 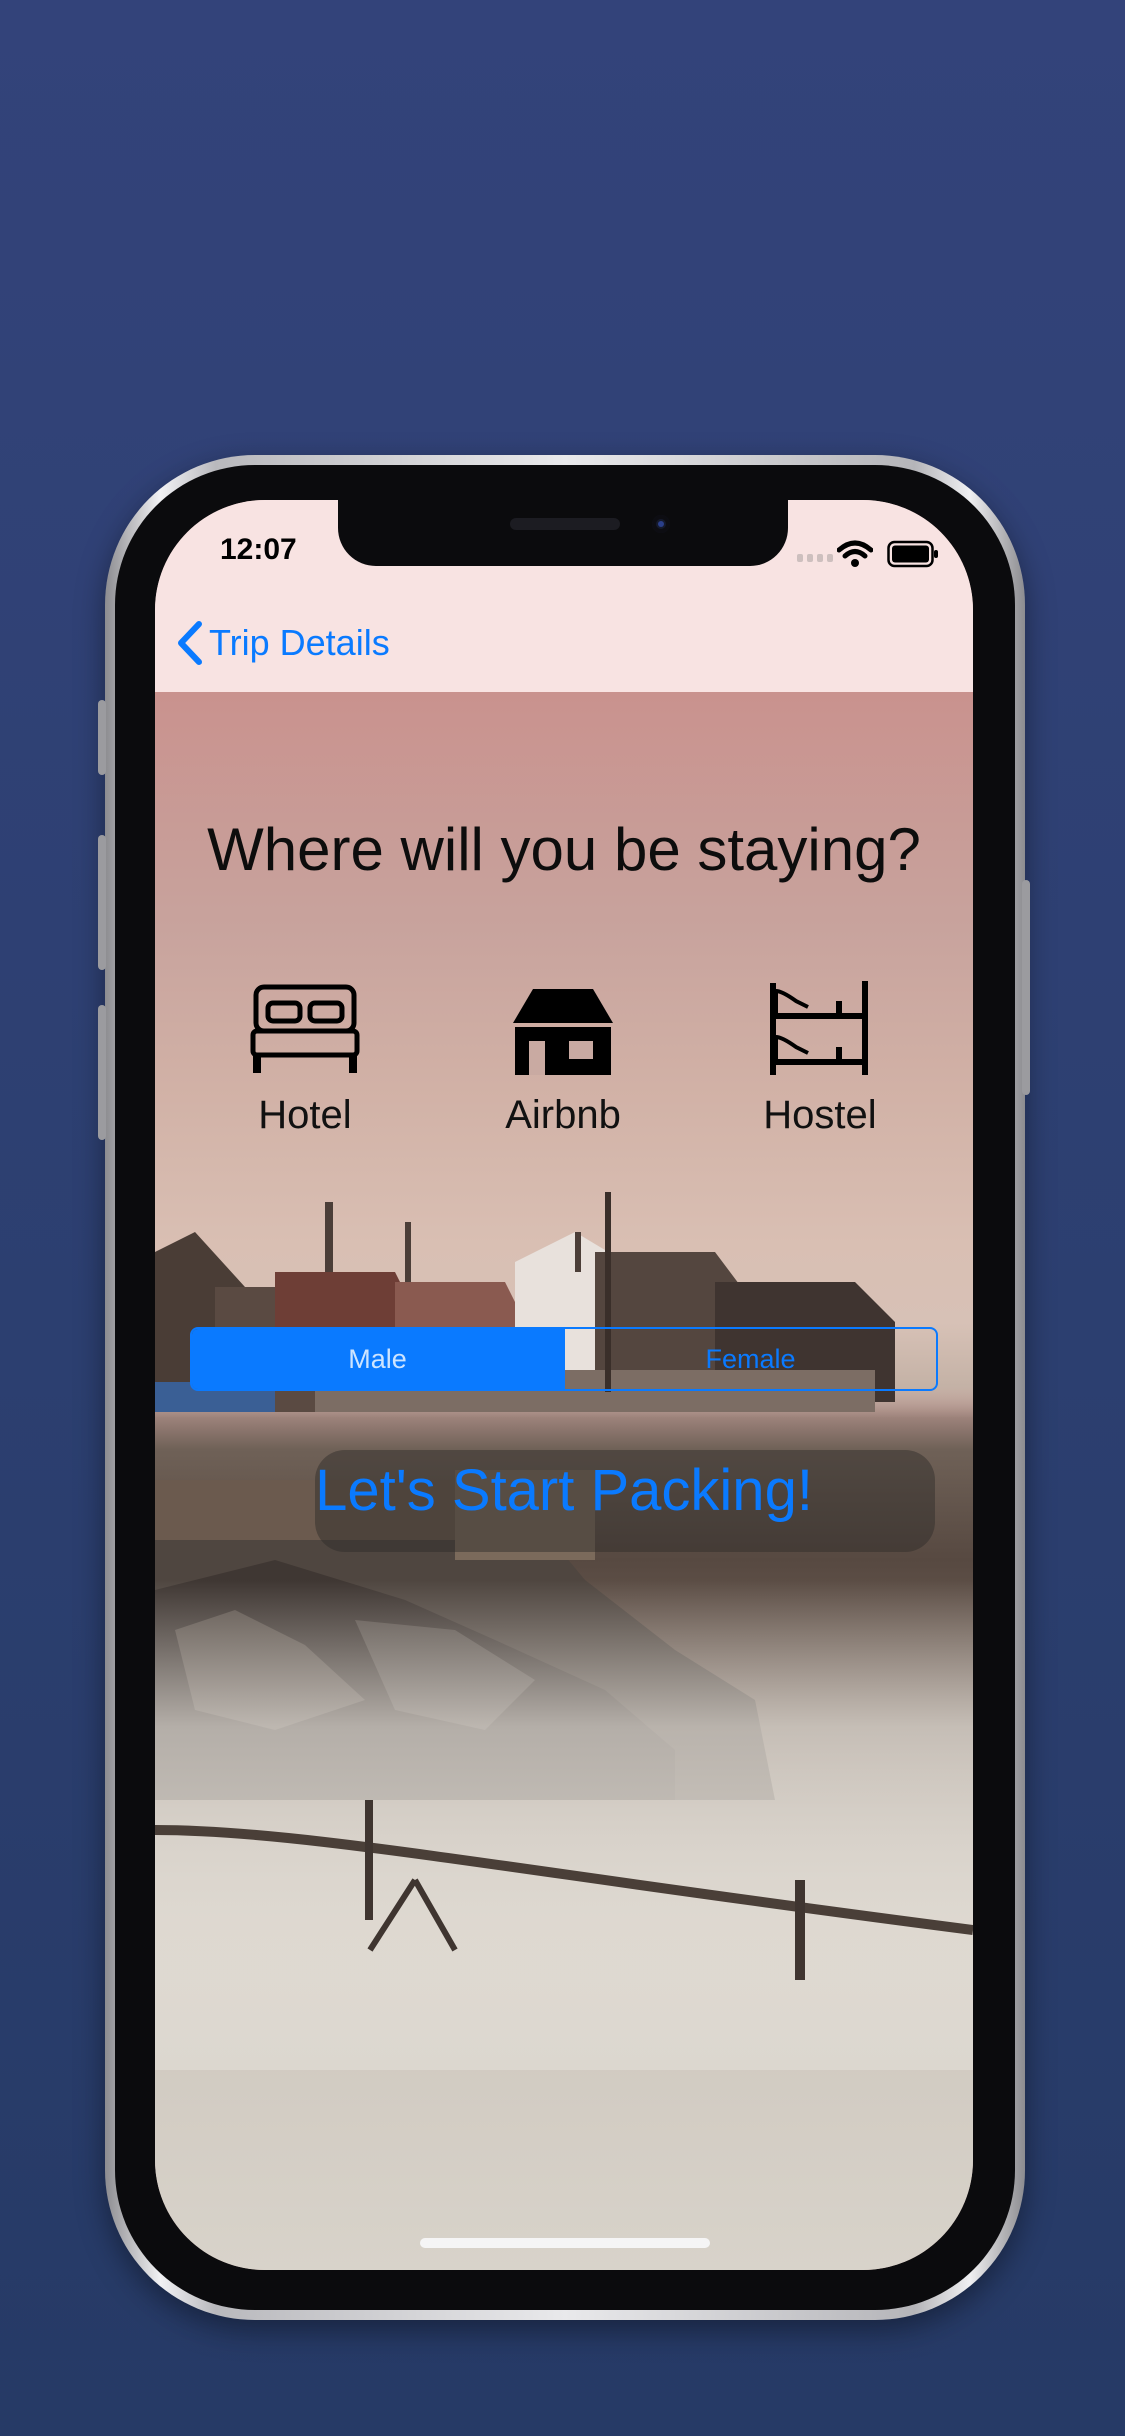 I want to click on segment-female: Female, so click(x=749, y=1359).